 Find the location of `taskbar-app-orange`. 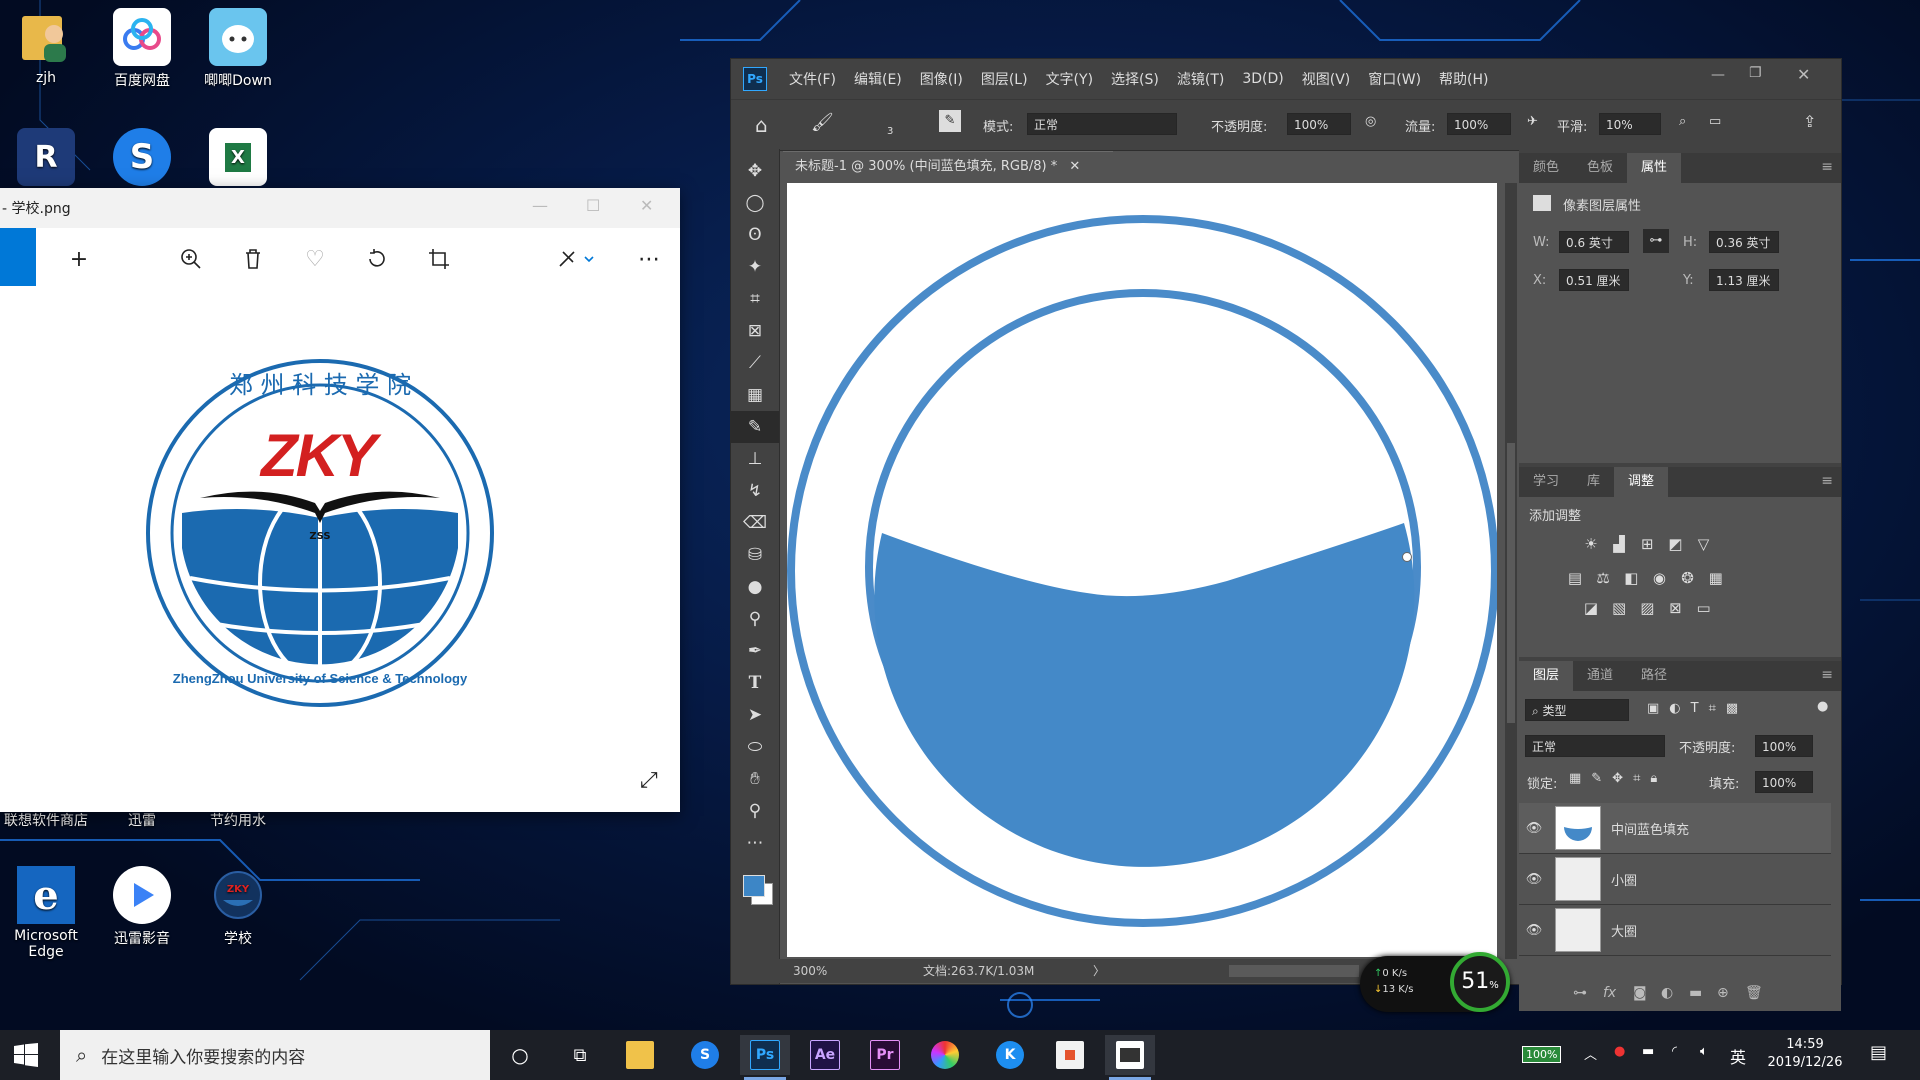

taskbar-app-orange is located at coordinates (1070, 1055).